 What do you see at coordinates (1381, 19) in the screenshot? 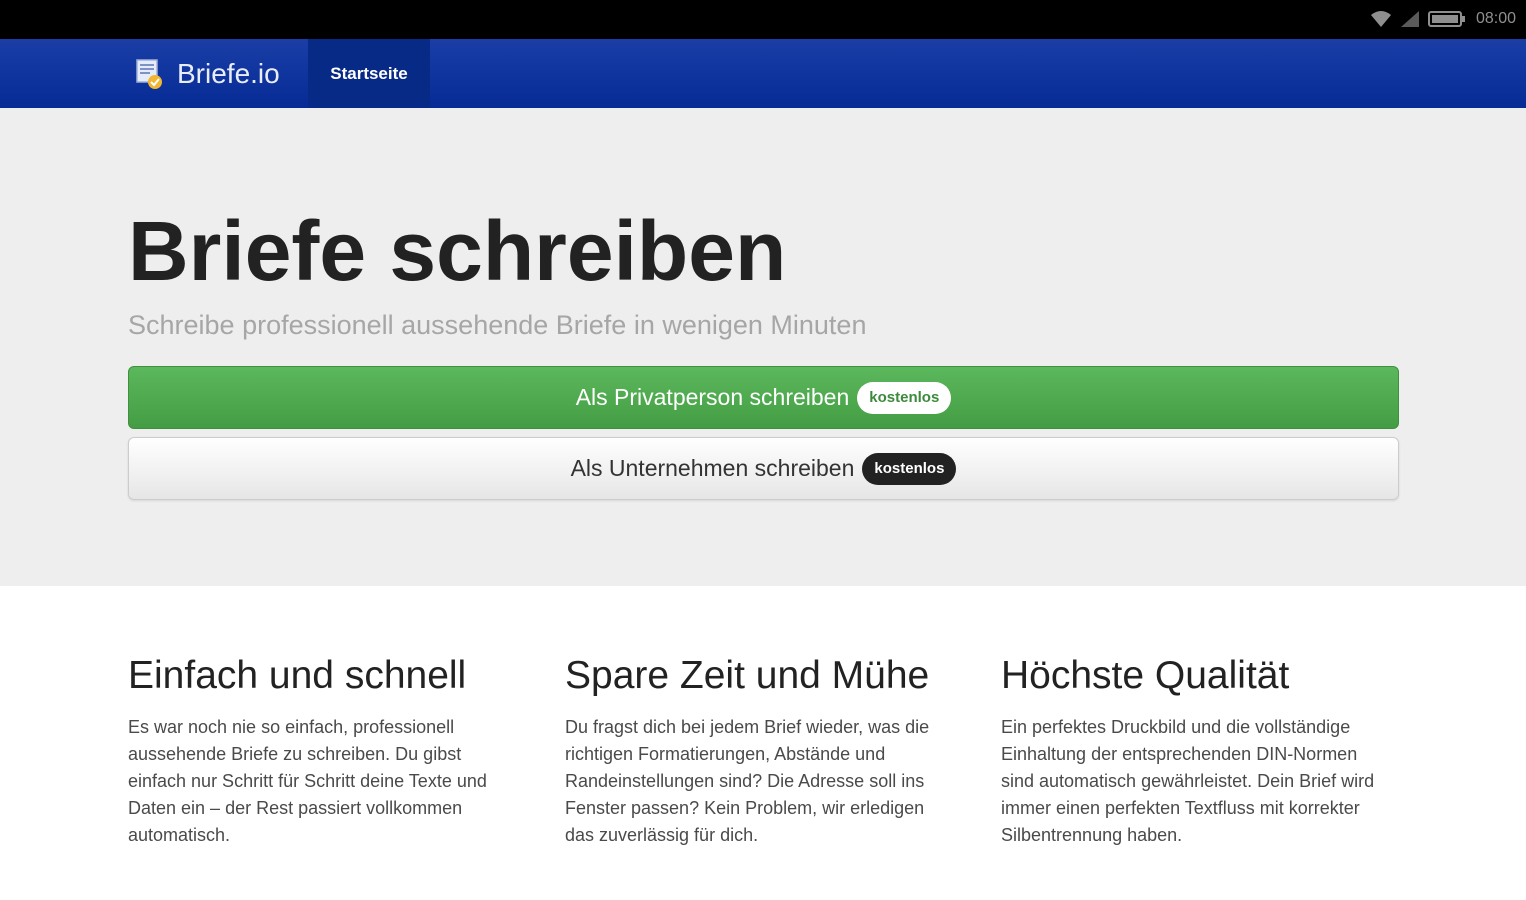
I see `wifi-icon` at bounding box center [1381, 19].